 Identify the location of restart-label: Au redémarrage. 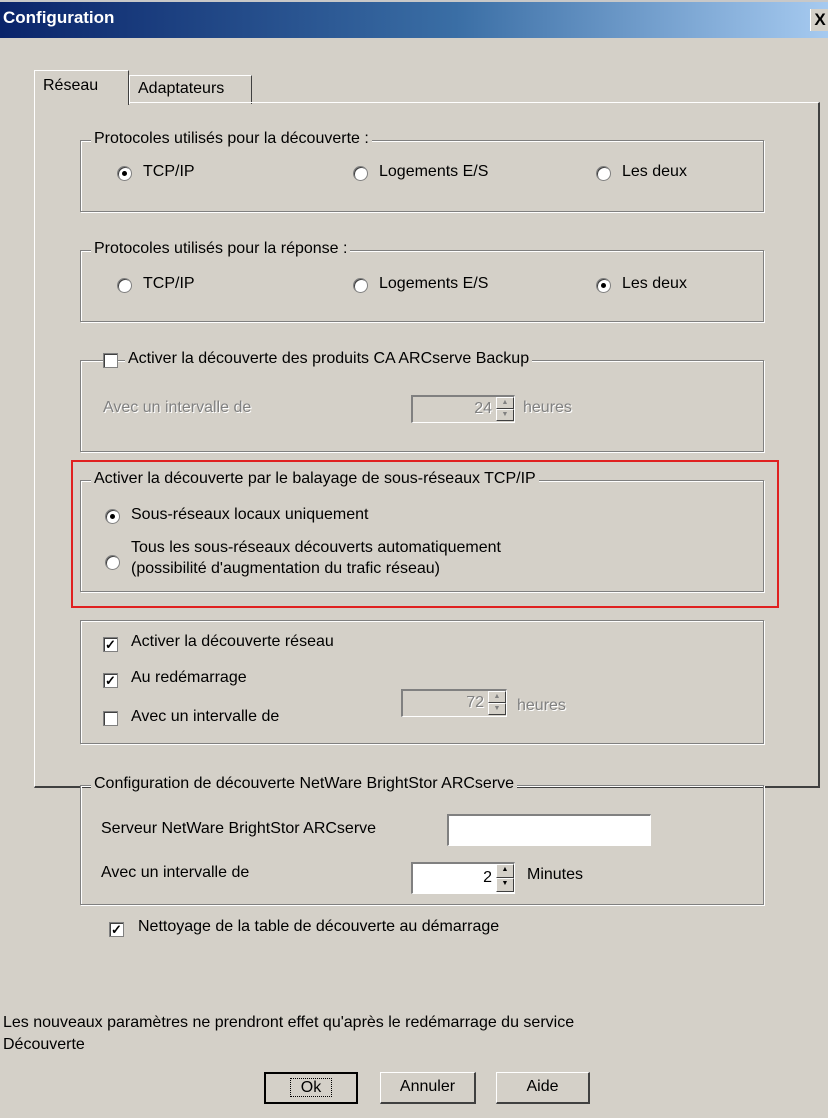
(189, 677).